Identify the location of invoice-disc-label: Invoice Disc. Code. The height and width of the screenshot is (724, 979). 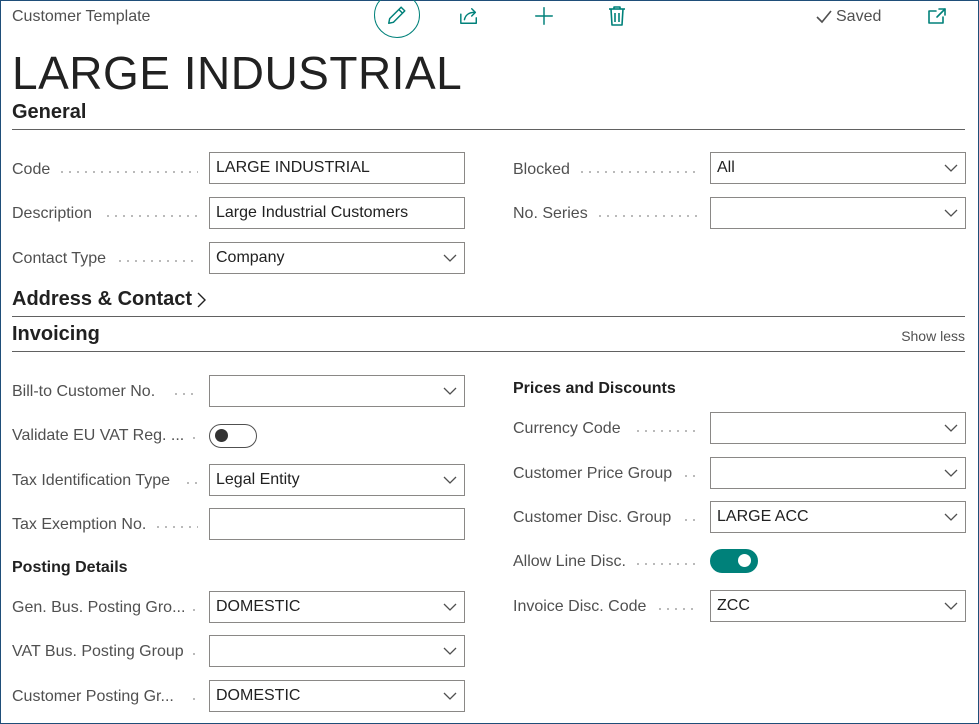
(580, 606).